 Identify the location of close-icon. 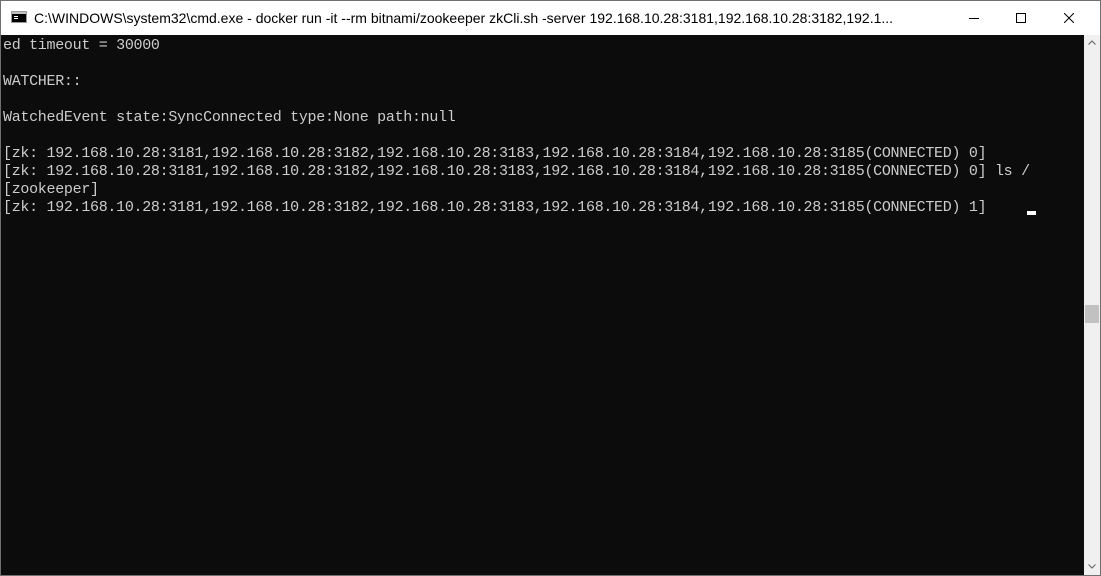
(1069, 18).